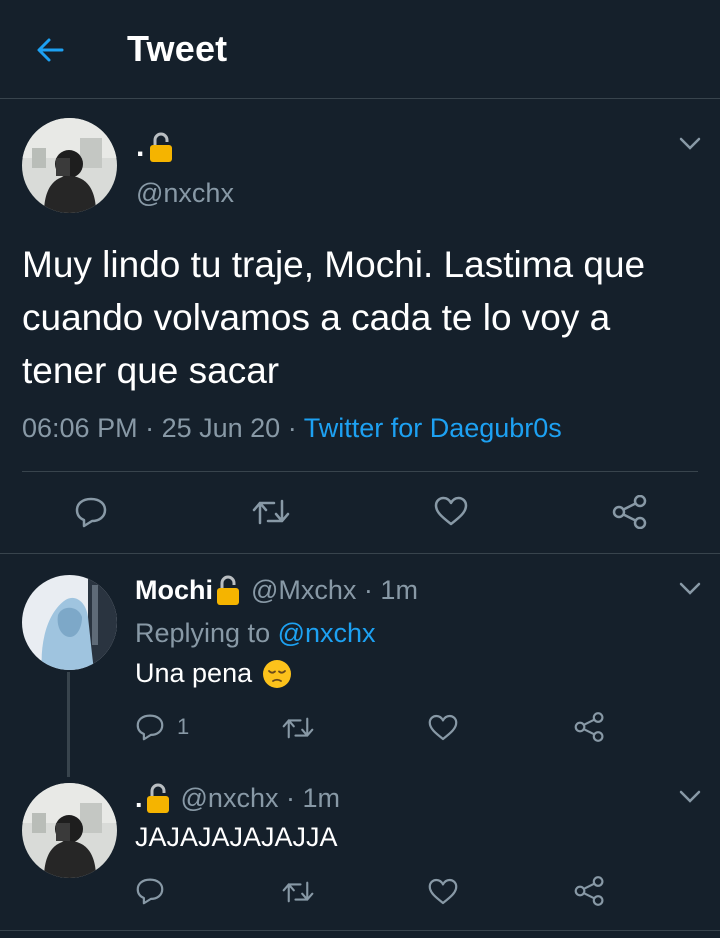 This screenshot has width=720, height=938. I want to click on reply-header: . @nxchx · 1m, so click(237, 798).